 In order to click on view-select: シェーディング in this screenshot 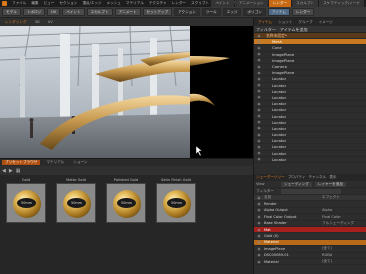, I will do `click(296, 184)`.